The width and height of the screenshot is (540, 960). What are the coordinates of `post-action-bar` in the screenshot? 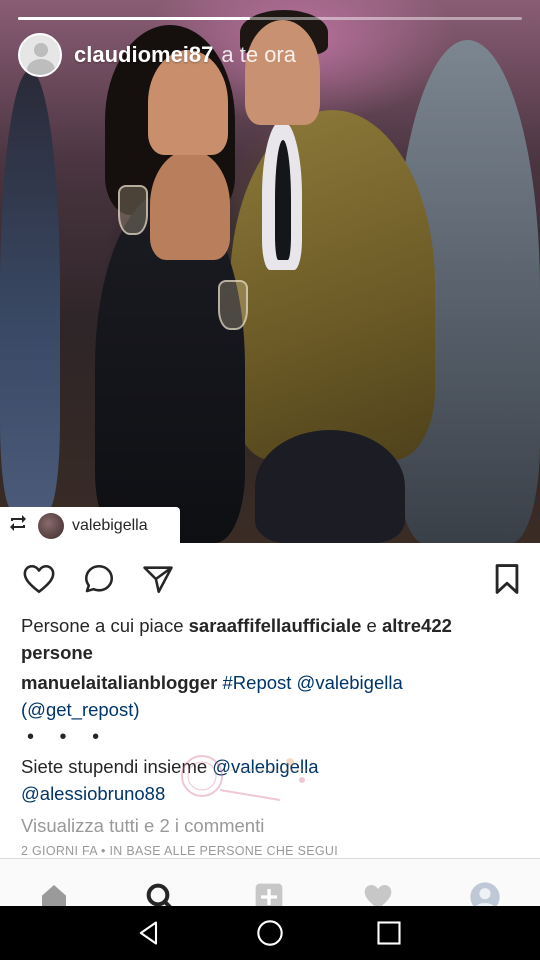 It's located at (270, 579).